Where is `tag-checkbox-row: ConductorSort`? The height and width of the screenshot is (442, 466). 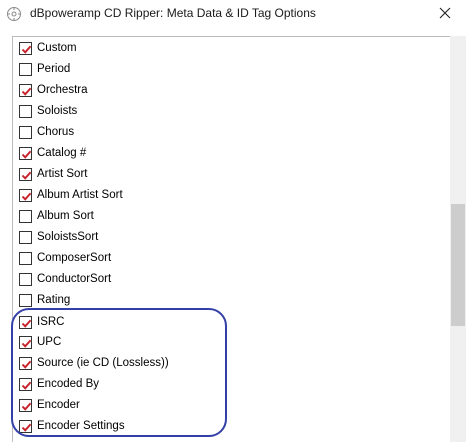 tag-checkbox-row: ConductorSort is located at coordinates (65, 279).